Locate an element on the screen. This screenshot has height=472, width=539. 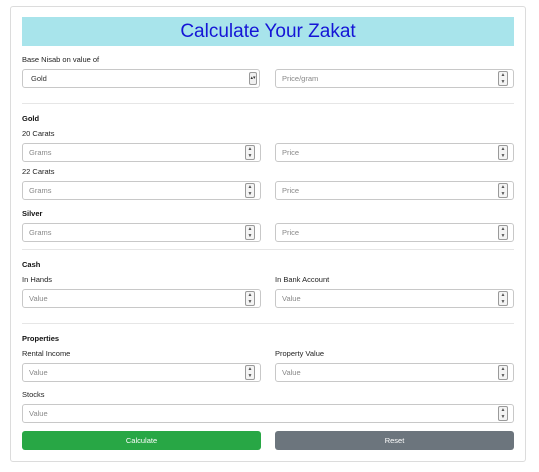
property-value-label: Property Value is located at coordinates (300, 353).